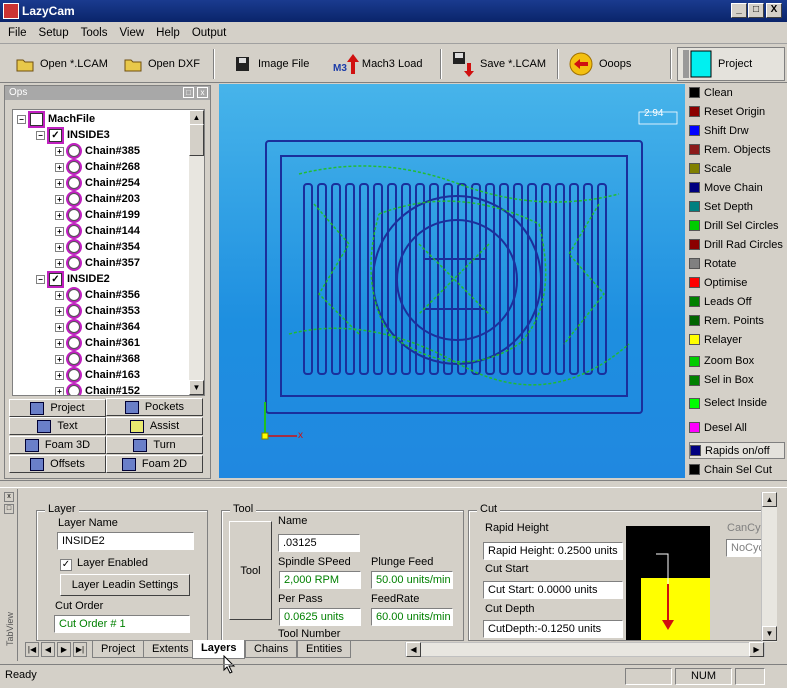 The width and height of the screenshot is (787, 688). Describe the element at coordinates (73, 279) in the screenshot. I see `tree-layer-node: − ✓ INSIDE2` at that location.